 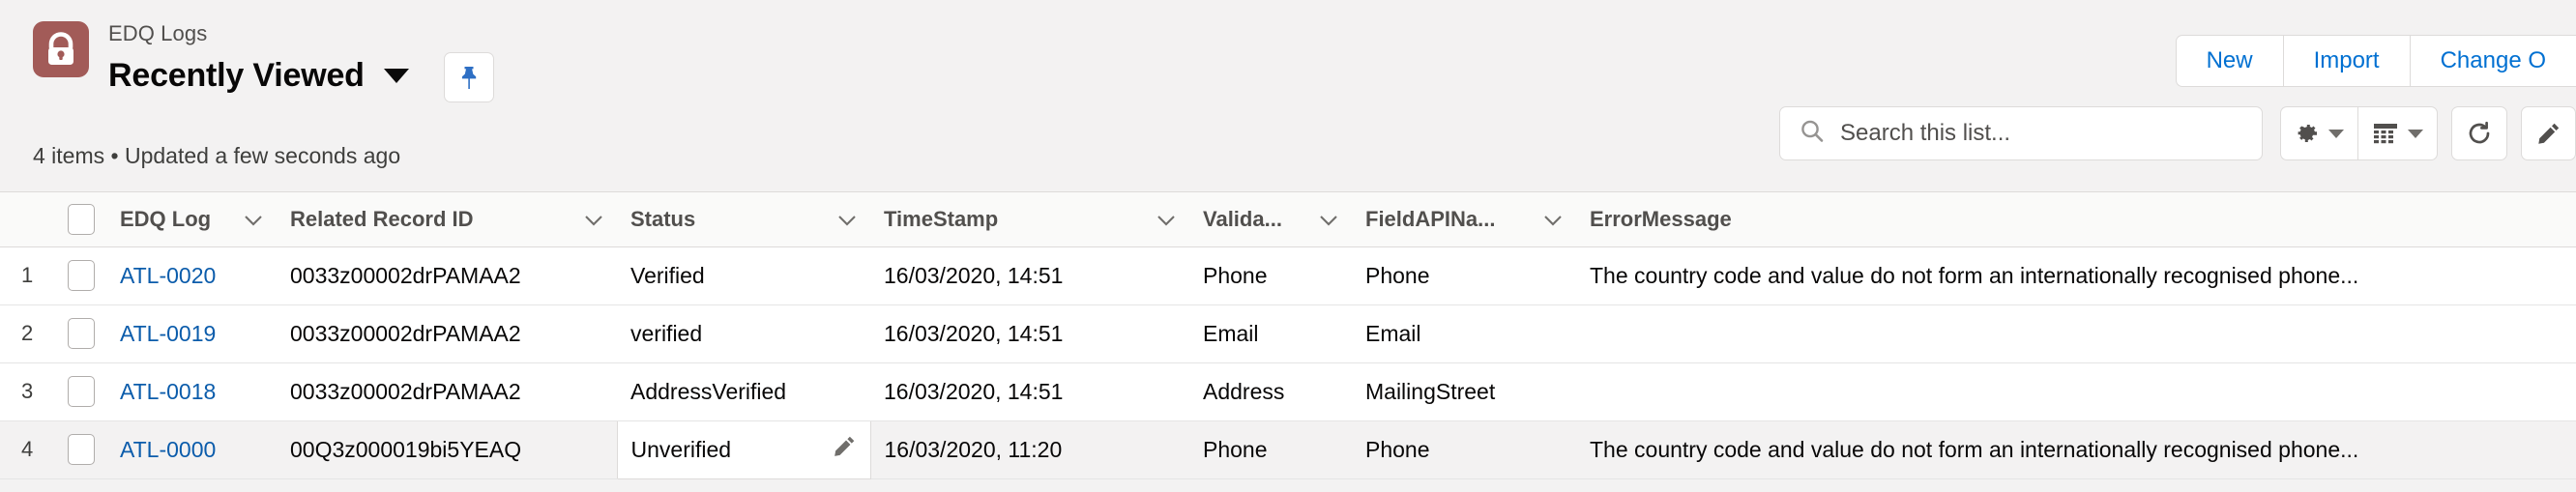 I want to click on change-owner-button: Change O, so click(x=2492, y=61).